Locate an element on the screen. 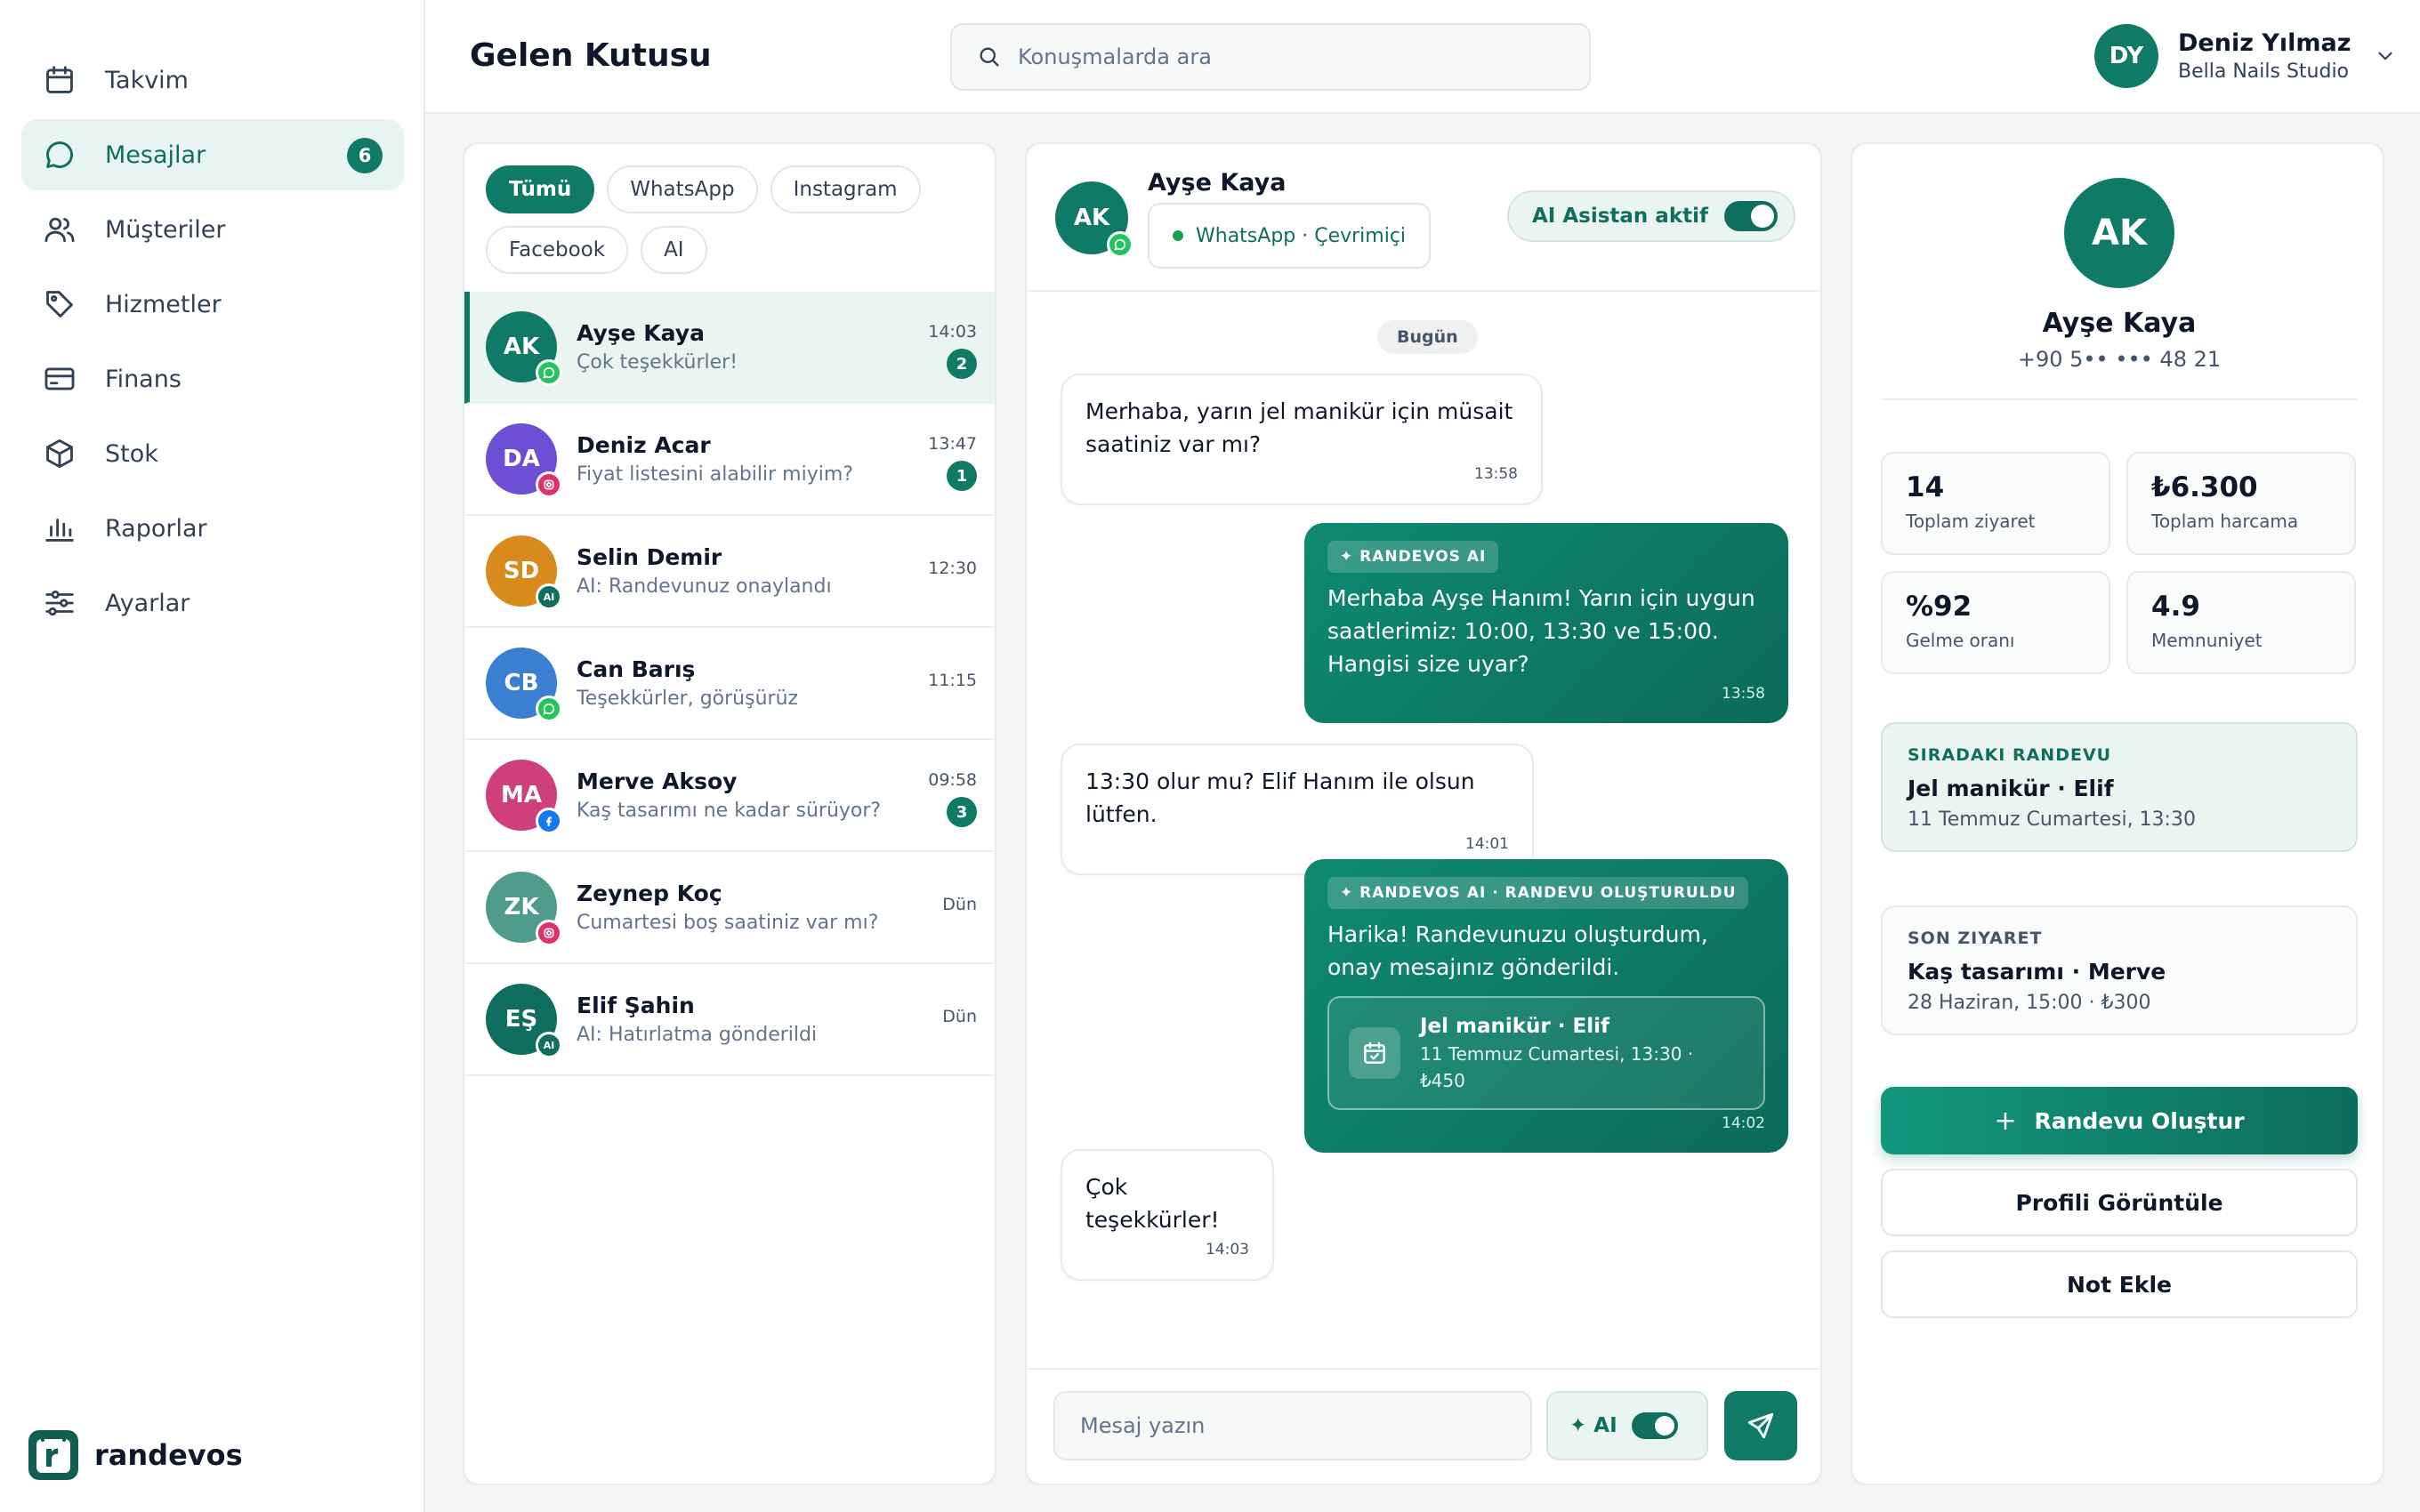 This screenshot has height=1512, width=2420. message-time: 13:58 is located at coordinates (1743, 694).